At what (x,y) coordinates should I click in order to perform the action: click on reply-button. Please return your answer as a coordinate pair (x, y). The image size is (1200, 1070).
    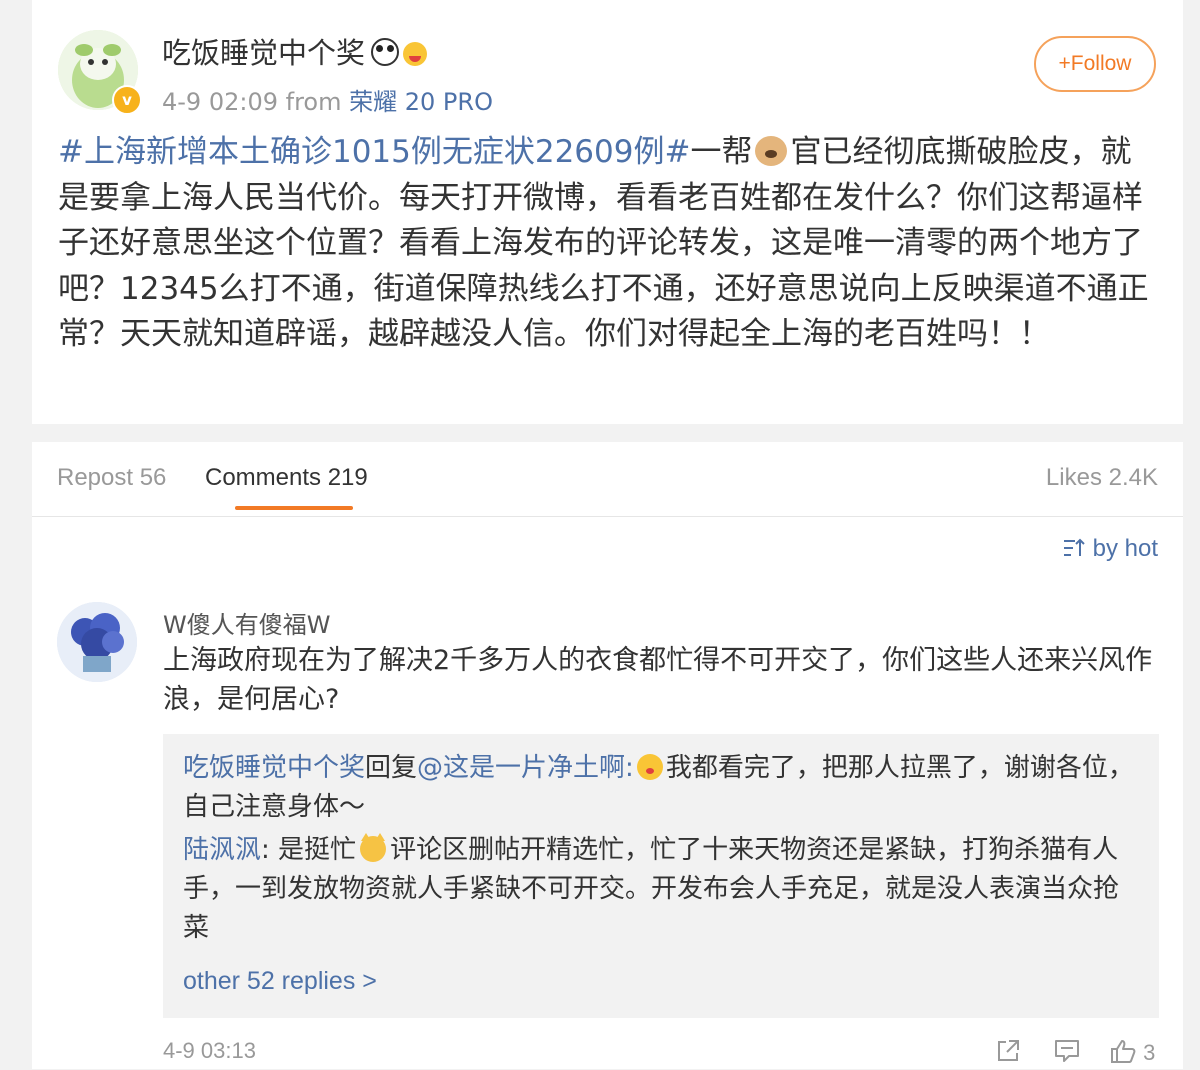
    Looking at the image, I should click on (1067, 1052).